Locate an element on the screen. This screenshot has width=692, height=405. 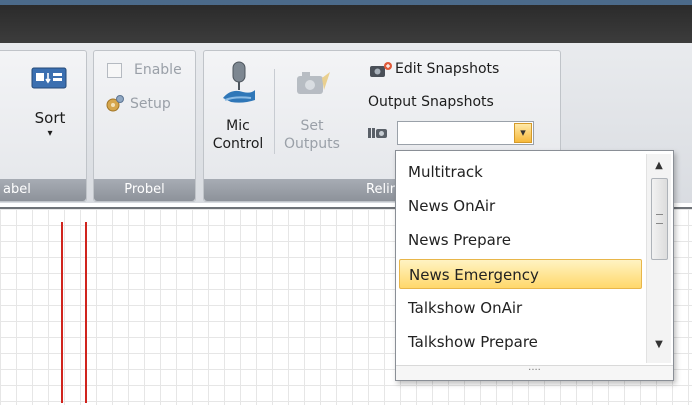
dropdown-item: Talkshow Prepare is located at coordinates (520, 342).